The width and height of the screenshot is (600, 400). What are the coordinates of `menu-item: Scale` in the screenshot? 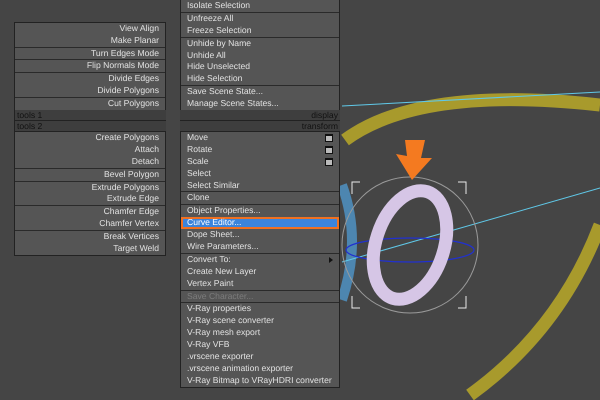 It's located at (260, 162).